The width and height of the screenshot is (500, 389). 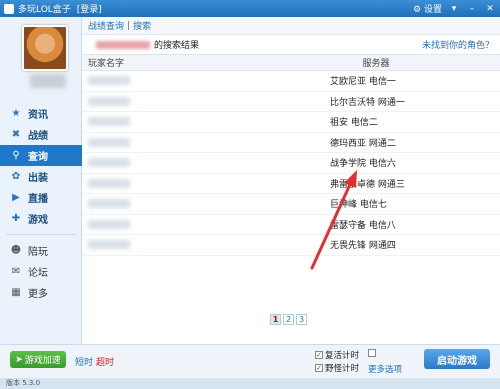 I want to click on table-row: 德玛西亚 网通二, so click(x=291, y=143).